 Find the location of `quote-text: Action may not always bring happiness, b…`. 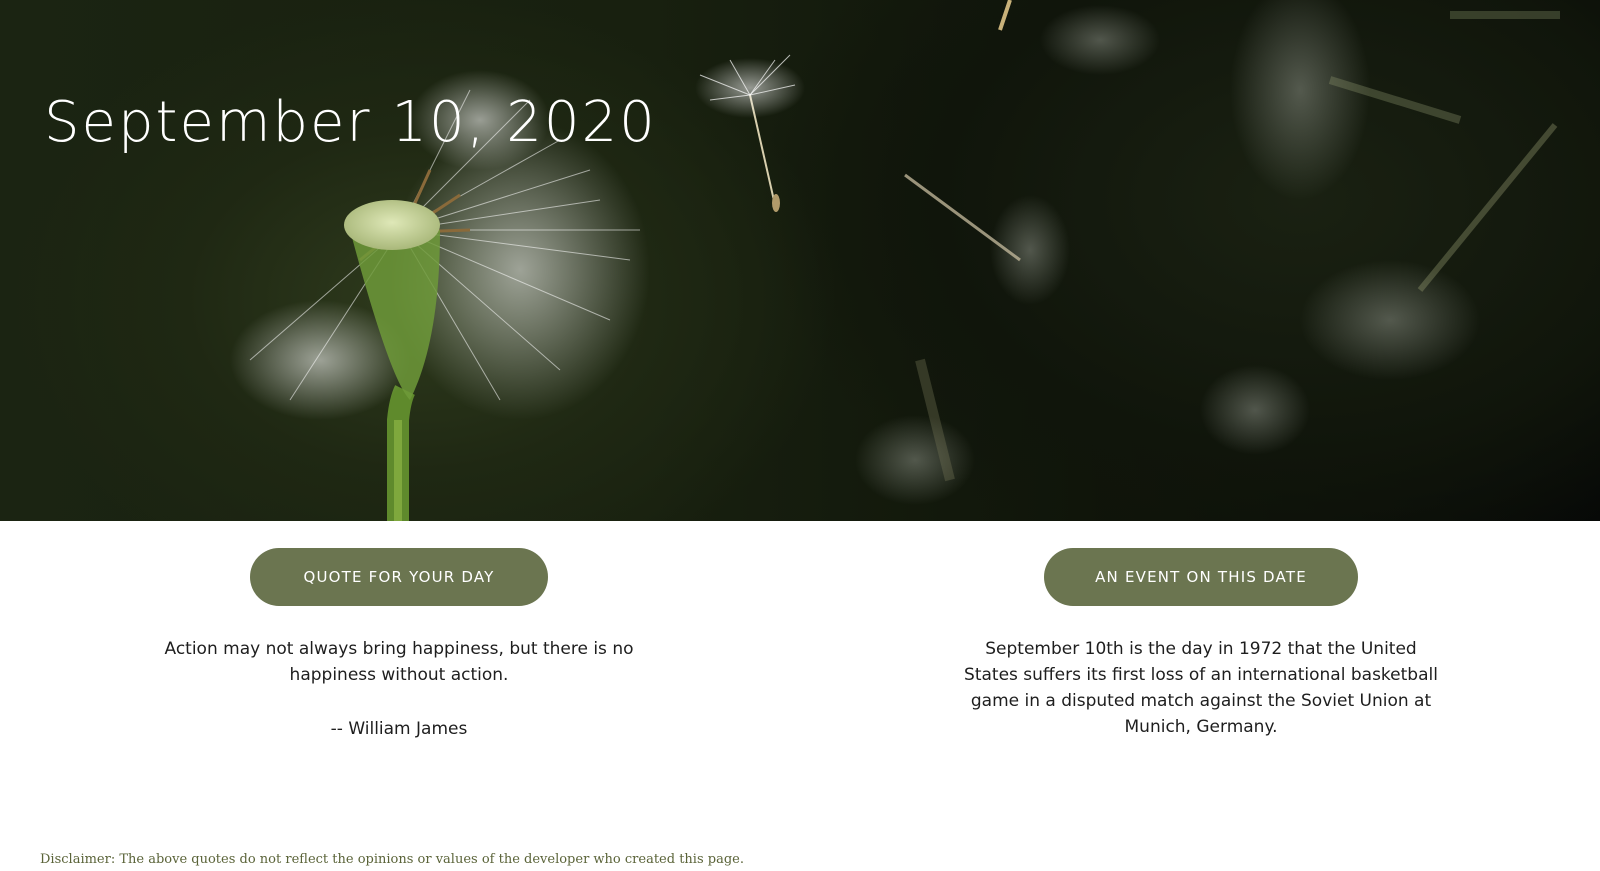

quote-text: Action may not always bring happiness, b… is located at coordinates (399, 662).